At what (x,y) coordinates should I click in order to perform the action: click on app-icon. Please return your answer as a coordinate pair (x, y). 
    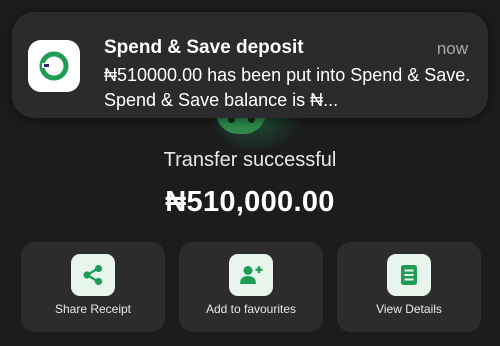
    Looking at the image, I should click on (54, 66).